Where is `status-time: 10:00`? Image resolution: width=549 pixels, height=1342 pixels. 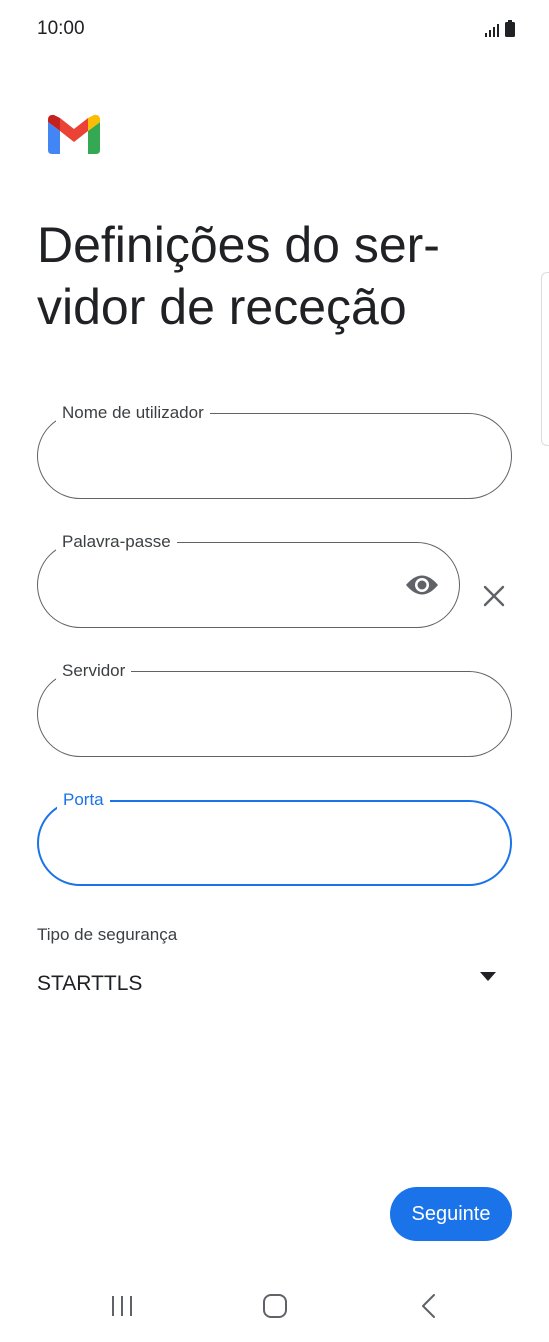
status-time: 10:00 is located at coordinates (61, 28).